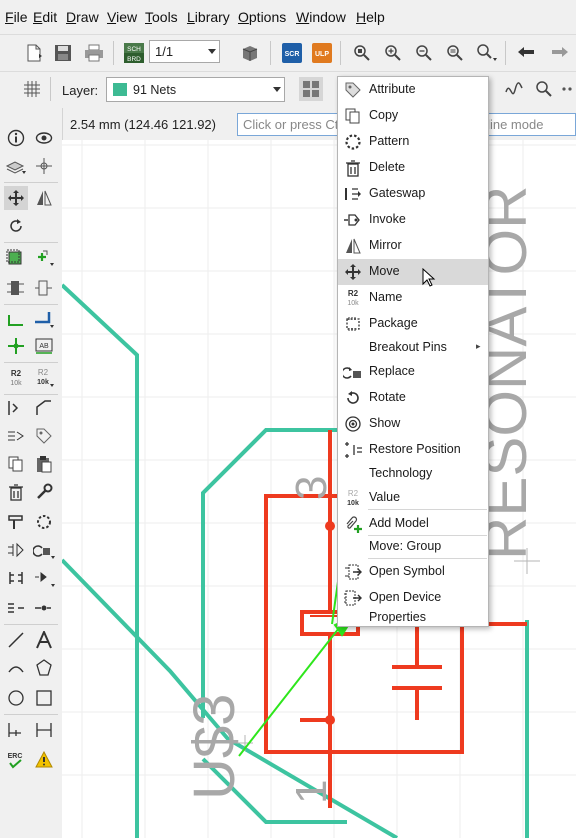  What do you see at coordinates (16, 730) in the screenshot?
I see `dimension-button` at bounding box center [16, 730].